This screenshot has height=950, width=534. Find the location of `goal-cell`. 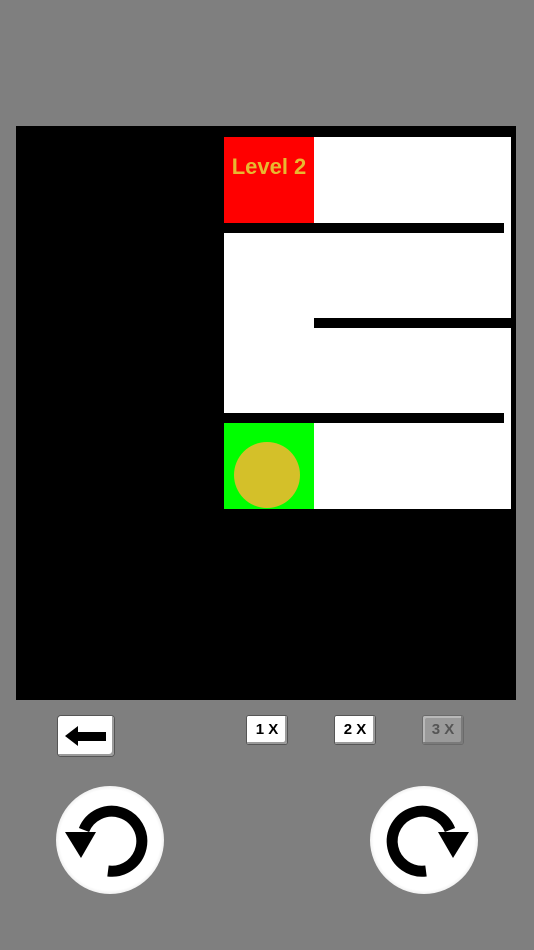

goal-cell is located at coordinates (269, 180).